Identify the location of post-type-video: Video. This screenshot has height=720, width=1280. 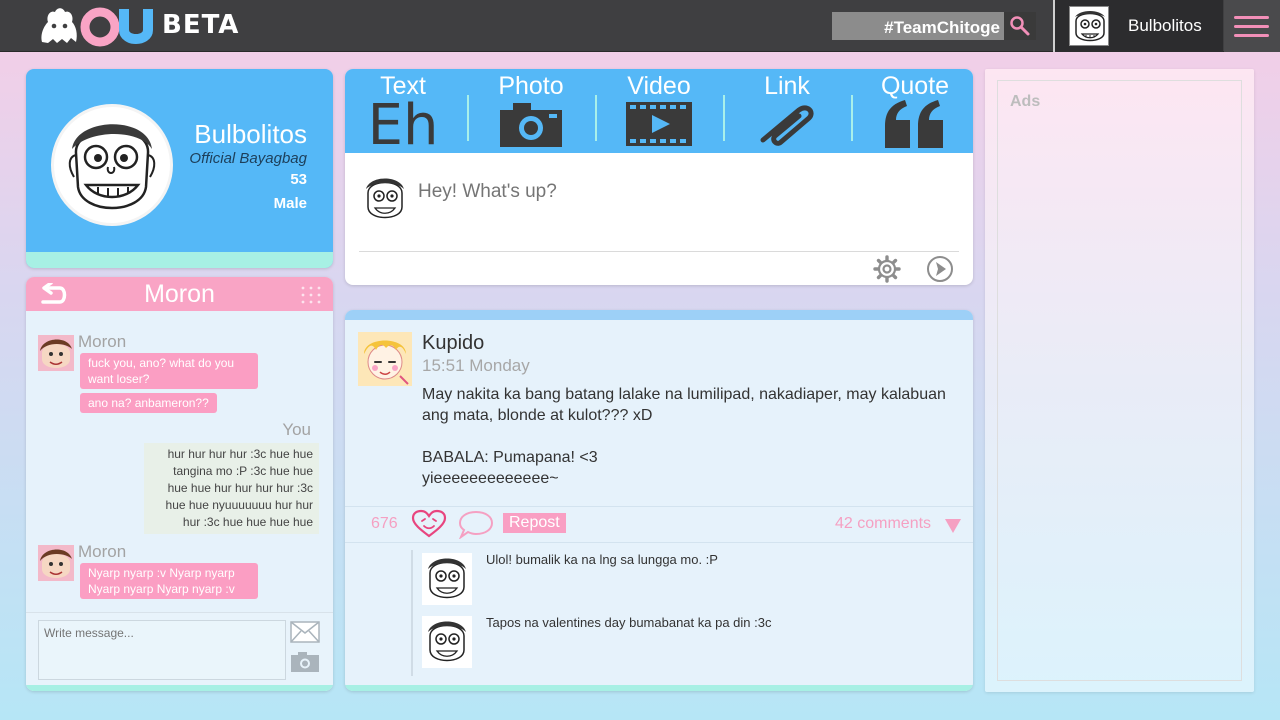
(659, 111).